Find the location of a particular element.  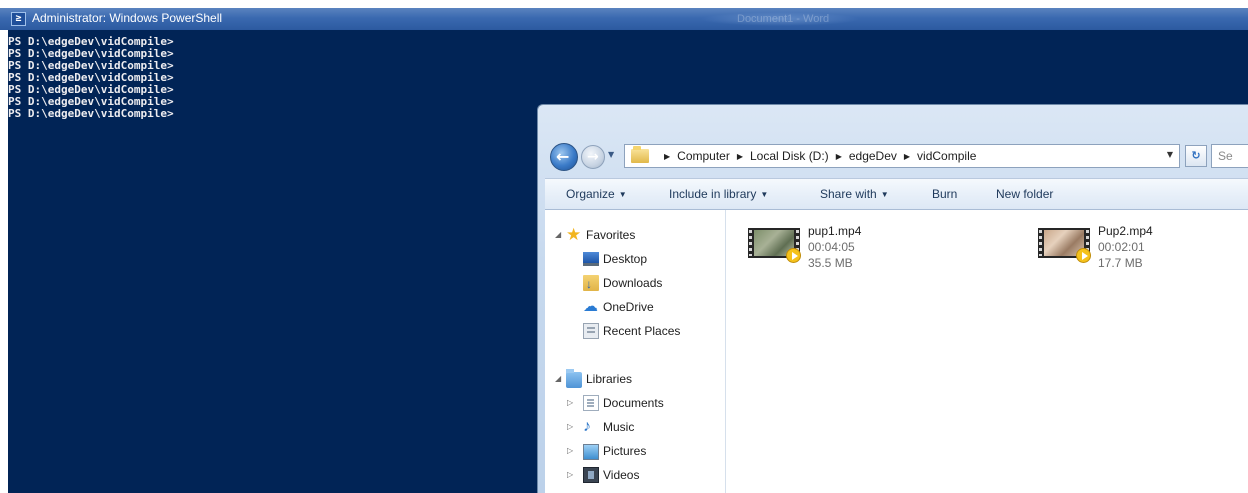

folder-icon is located at coordinates (640, 154).